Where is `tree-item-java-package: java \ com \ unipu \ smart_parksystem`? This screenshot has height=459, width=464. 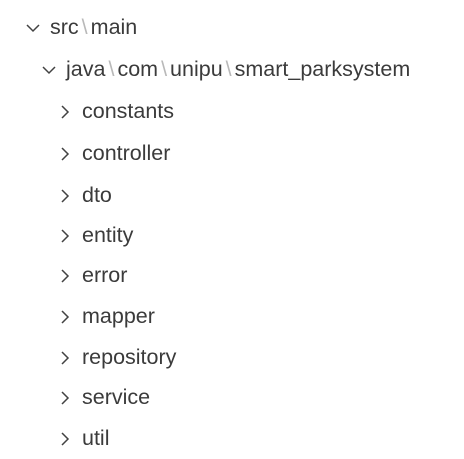
tree-item-java-package: java \ com \ unipu \ smart_parksystem is located at coordinates (232, 70).